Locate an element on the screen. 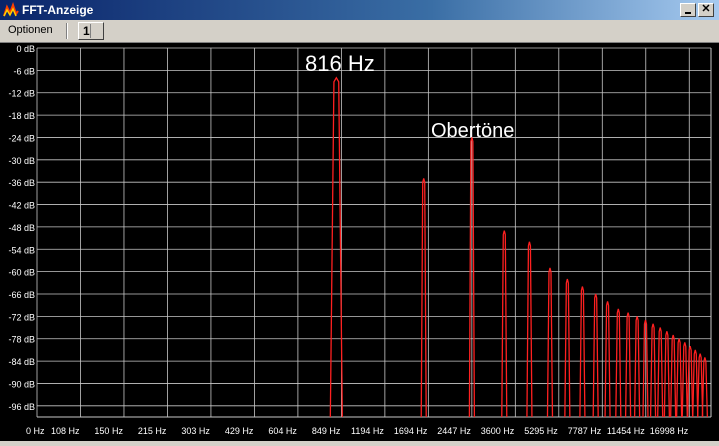 The image size is (719, 446). x-tick-label: 429 Hz is located at coordinates (239, 431).